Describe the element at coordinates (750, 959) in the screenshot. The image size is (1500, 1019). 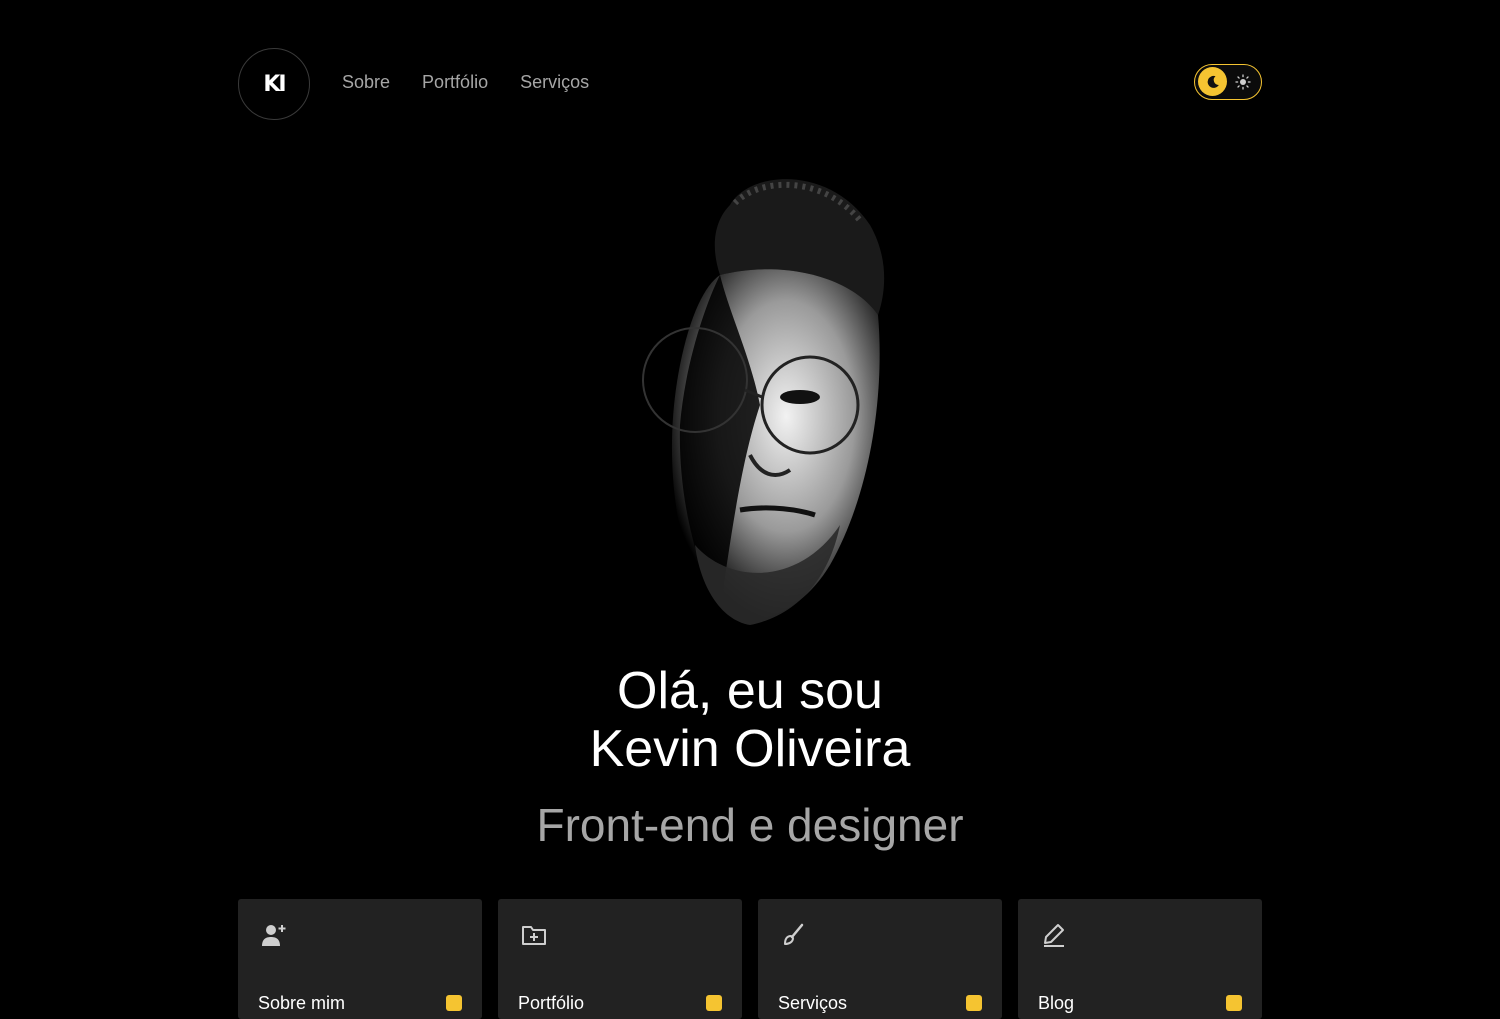
I see `feature-cards: Sobre mim Portfólio Serviços Blog` at that location.